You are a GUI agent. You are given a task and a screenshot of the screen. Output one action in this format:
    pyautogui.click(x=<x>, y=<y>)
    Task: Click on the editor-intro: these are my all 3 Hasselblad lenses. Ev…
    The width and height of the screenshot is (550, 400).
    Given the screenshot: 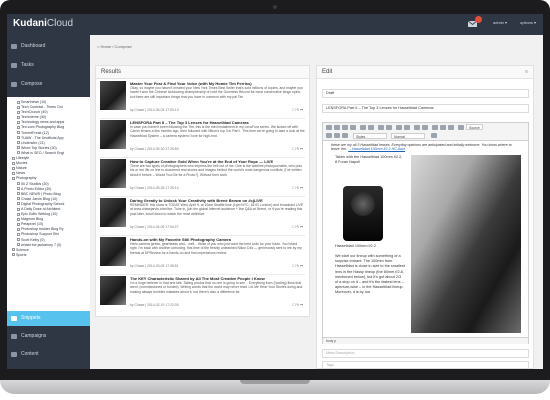 What is the action you would take?
    pyautogui.click(x=426, y=147)
    